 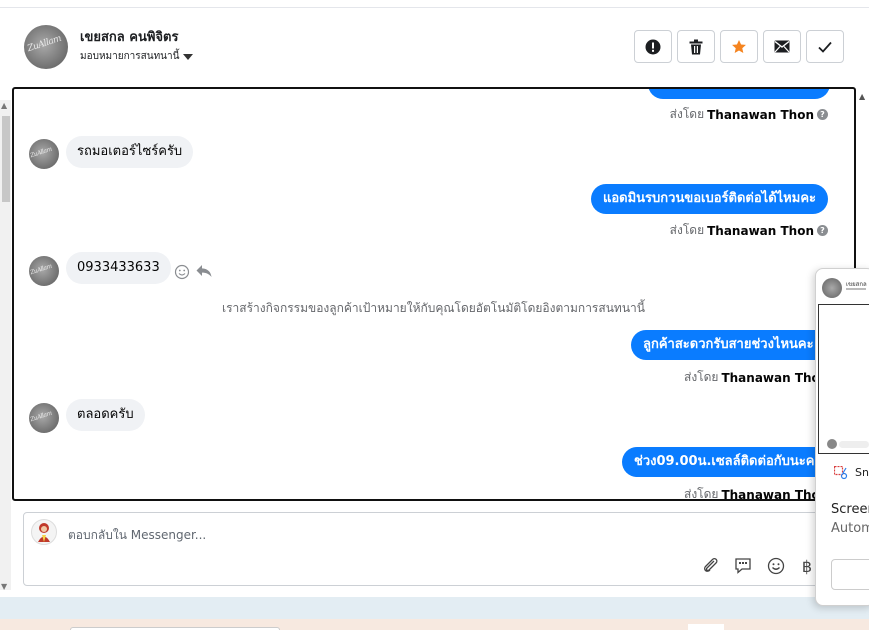 What do you see at coordinates (46, 47) in the screenshot?
I see `contact-avatar: ZuAllam` at bounding box center [46, 47].